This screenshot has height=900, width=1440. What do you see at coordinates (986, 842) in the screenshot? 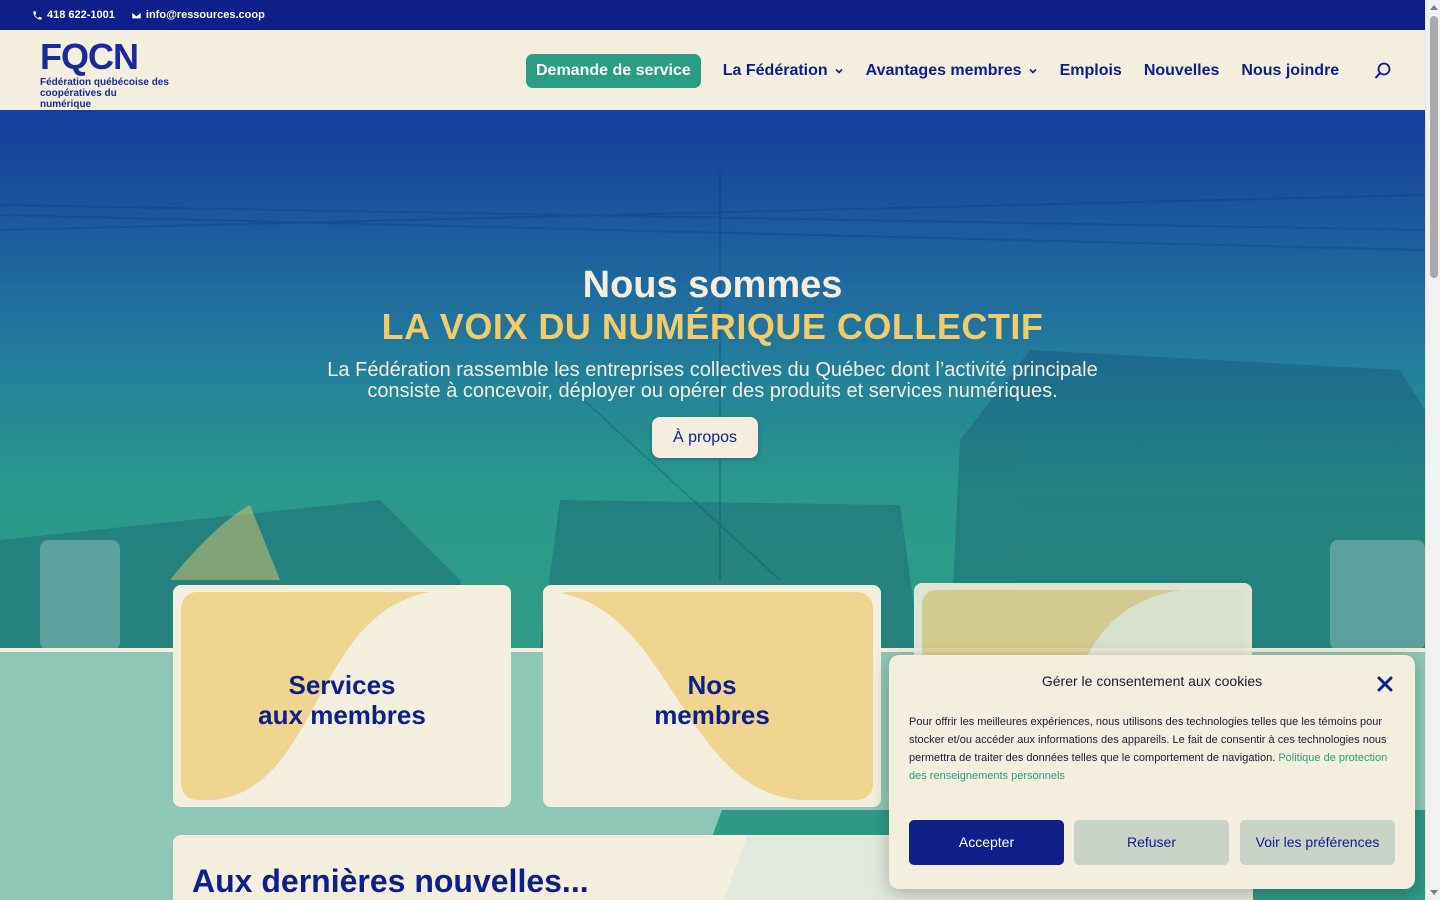
I see `accept-button: Accepter` at bounding box center [986, 842].